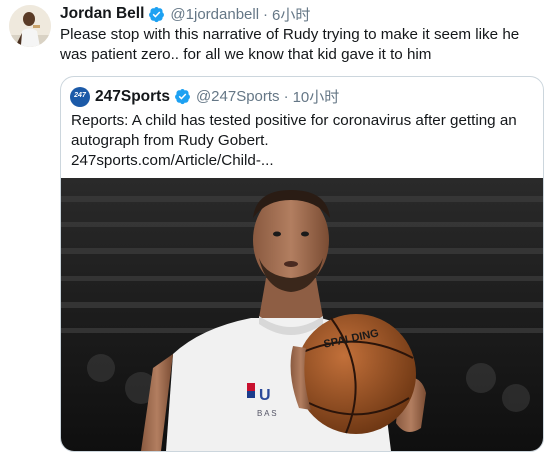 This screenshot has height=456, width=550. I want to click on tweet-header: Jordan Bell @1jordanbell · 6小时, so click(185, 14).